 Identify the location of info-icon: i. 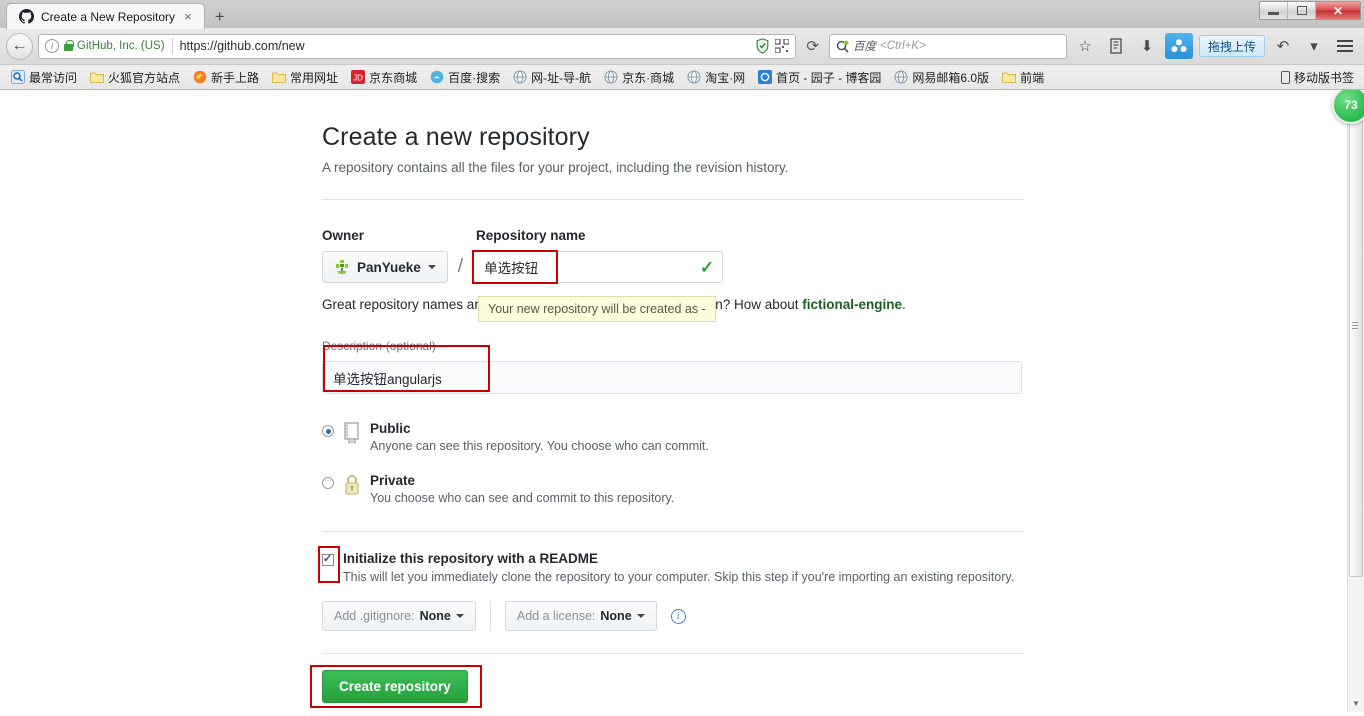
(678, 616).